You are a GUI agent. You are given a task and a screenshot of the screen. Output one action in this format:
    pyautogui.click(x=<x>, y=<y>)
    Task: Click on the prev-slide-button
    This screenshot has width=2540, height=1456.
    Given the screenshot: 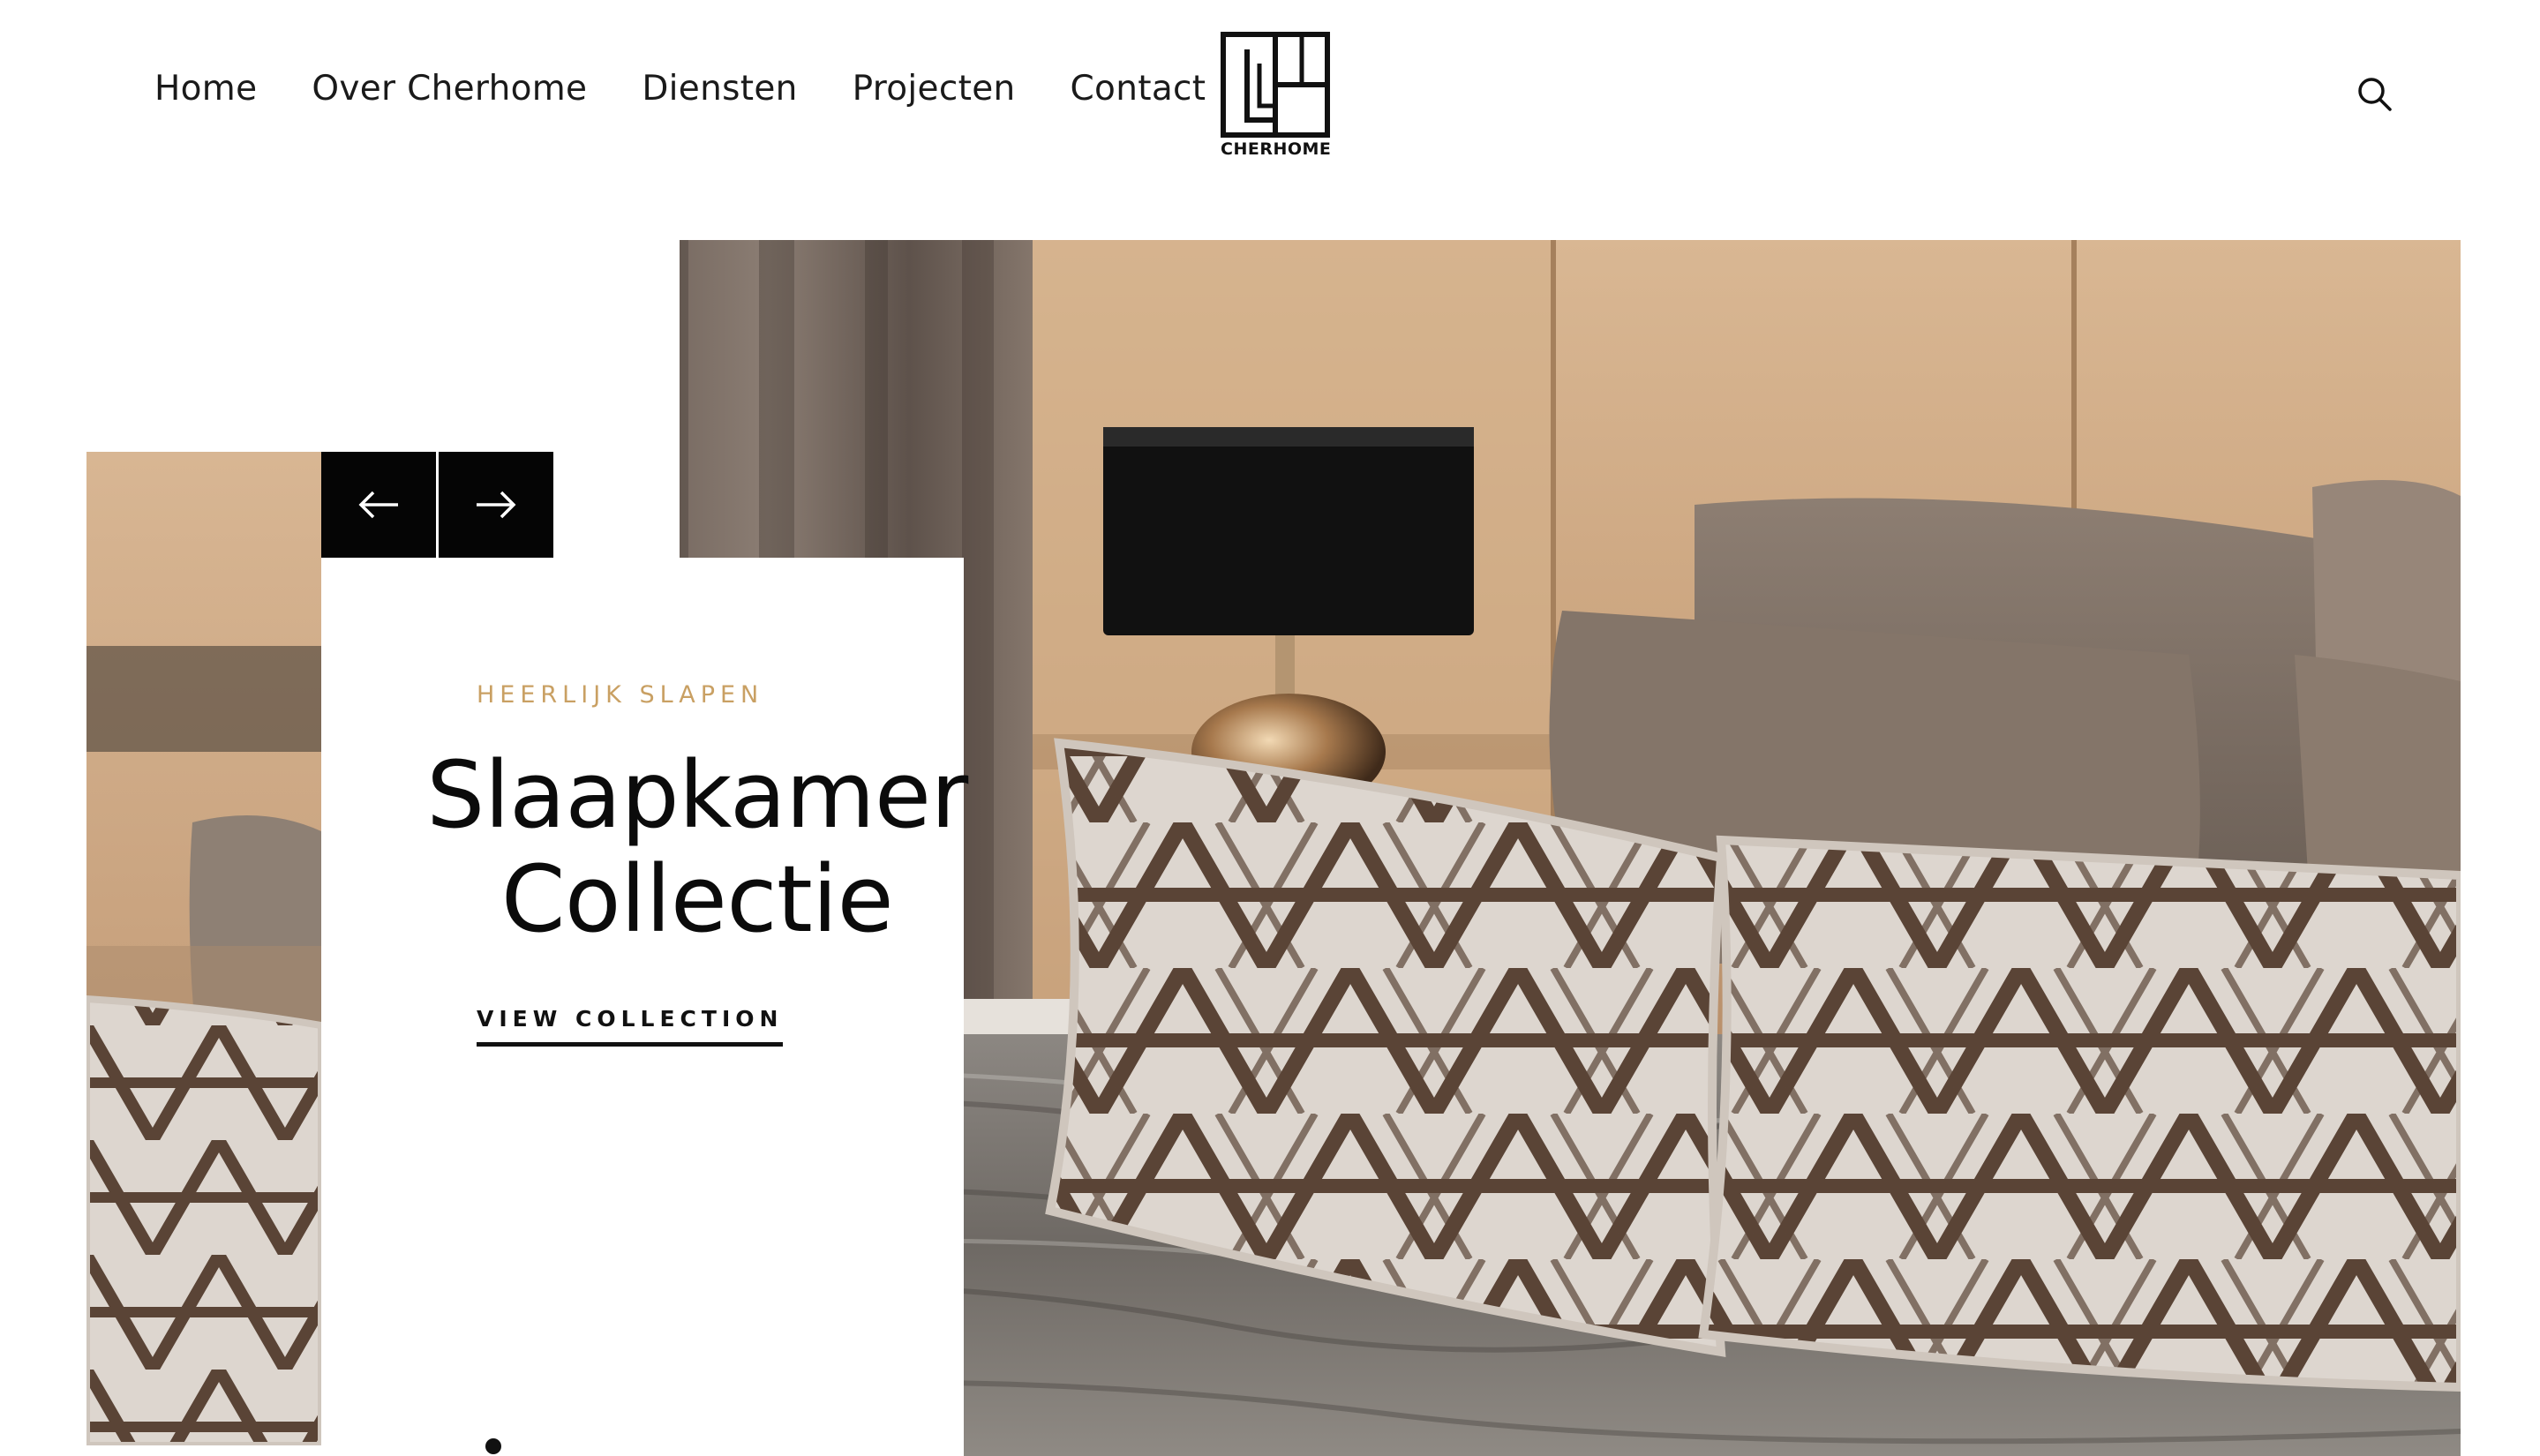 What is the action you would take?
    pyautogui.click(x=378, y=505)
    